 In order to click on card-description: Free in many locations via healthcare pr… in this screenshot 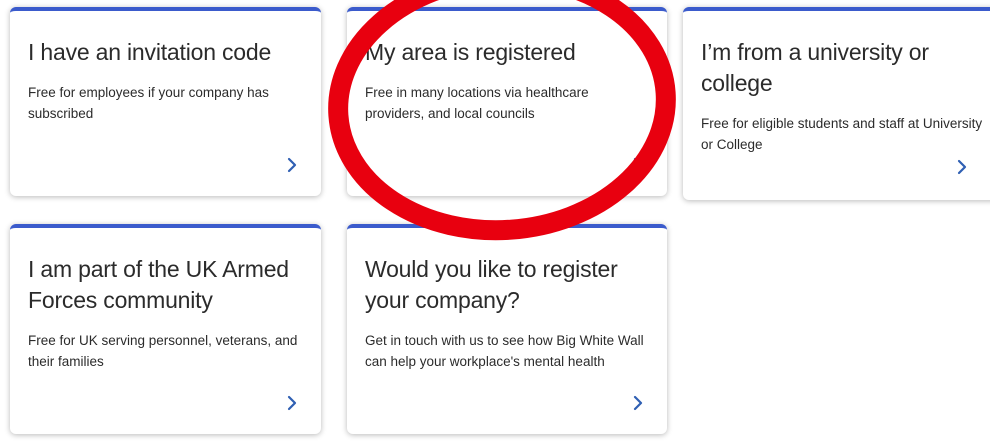, I will do `click(477, 103)`.